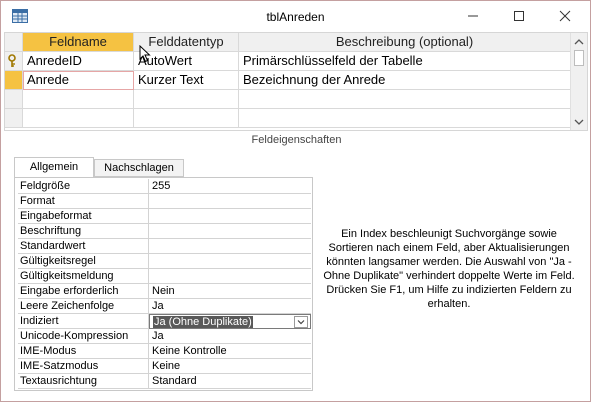 This screenshot has height=402, width=591. Describe the element at coordinates (565, 16) in the screenshot. I see `close-button` at that location.